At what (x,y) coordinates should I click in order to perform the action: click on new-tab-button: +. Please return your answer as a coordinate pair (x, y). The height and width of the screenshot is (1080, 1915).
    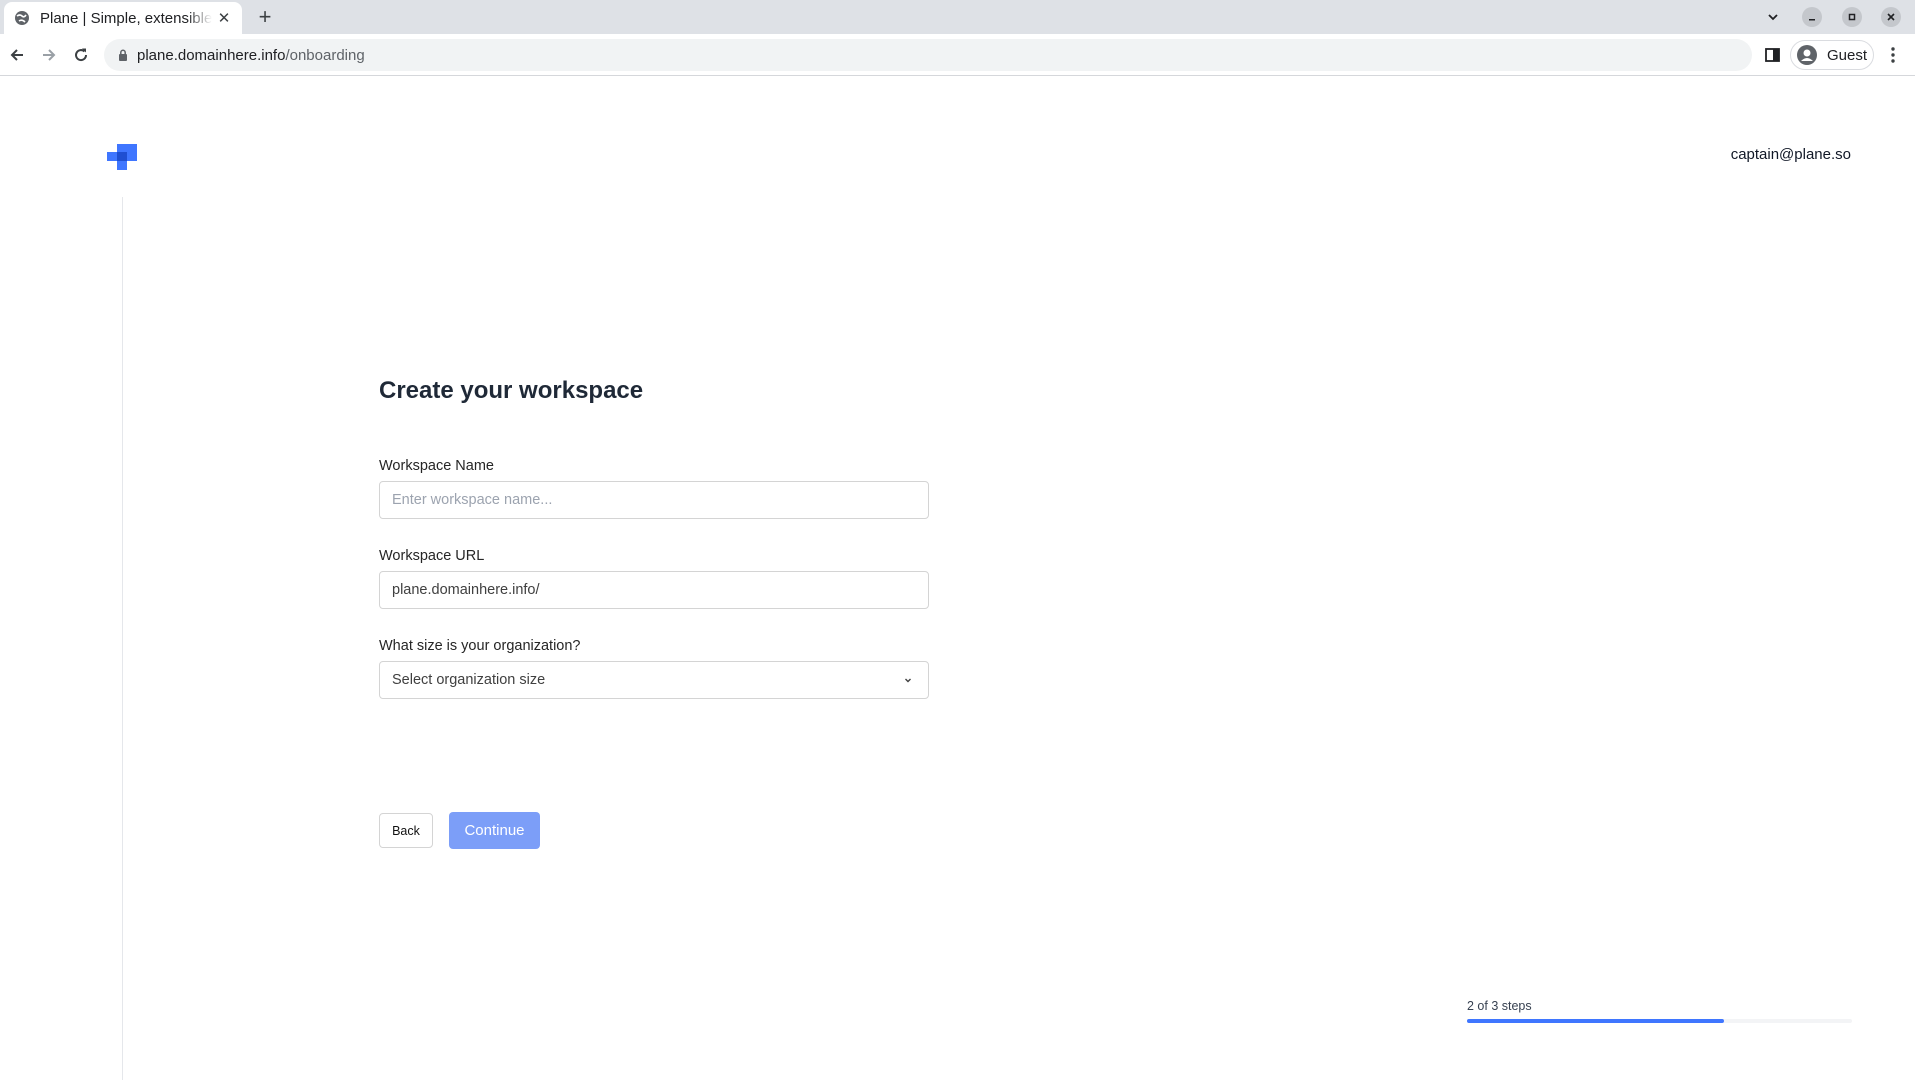
    Looking at the image, I should click on (265, 17).